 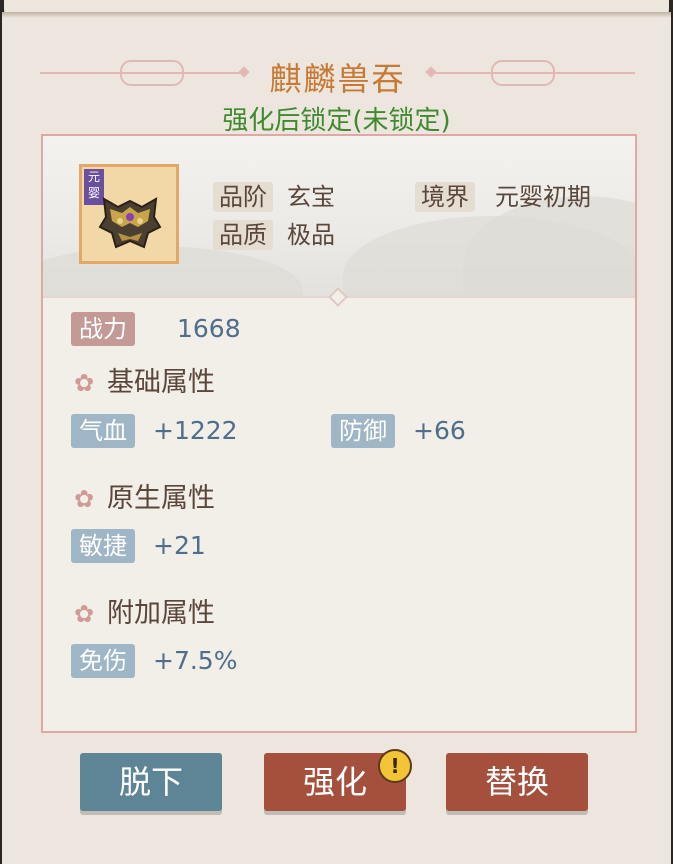 What do you see at coordinates (161, 382) in the screenshot?
I see `section-title-base: 基础属性` at bounding box center [161, 382].